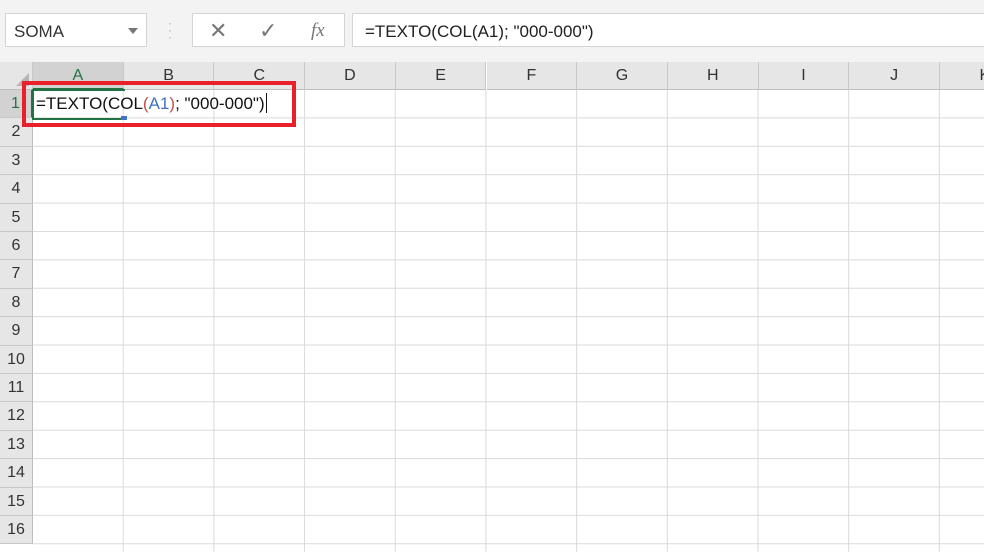  I want to click on row-header-15: 15, so click(16, 501).